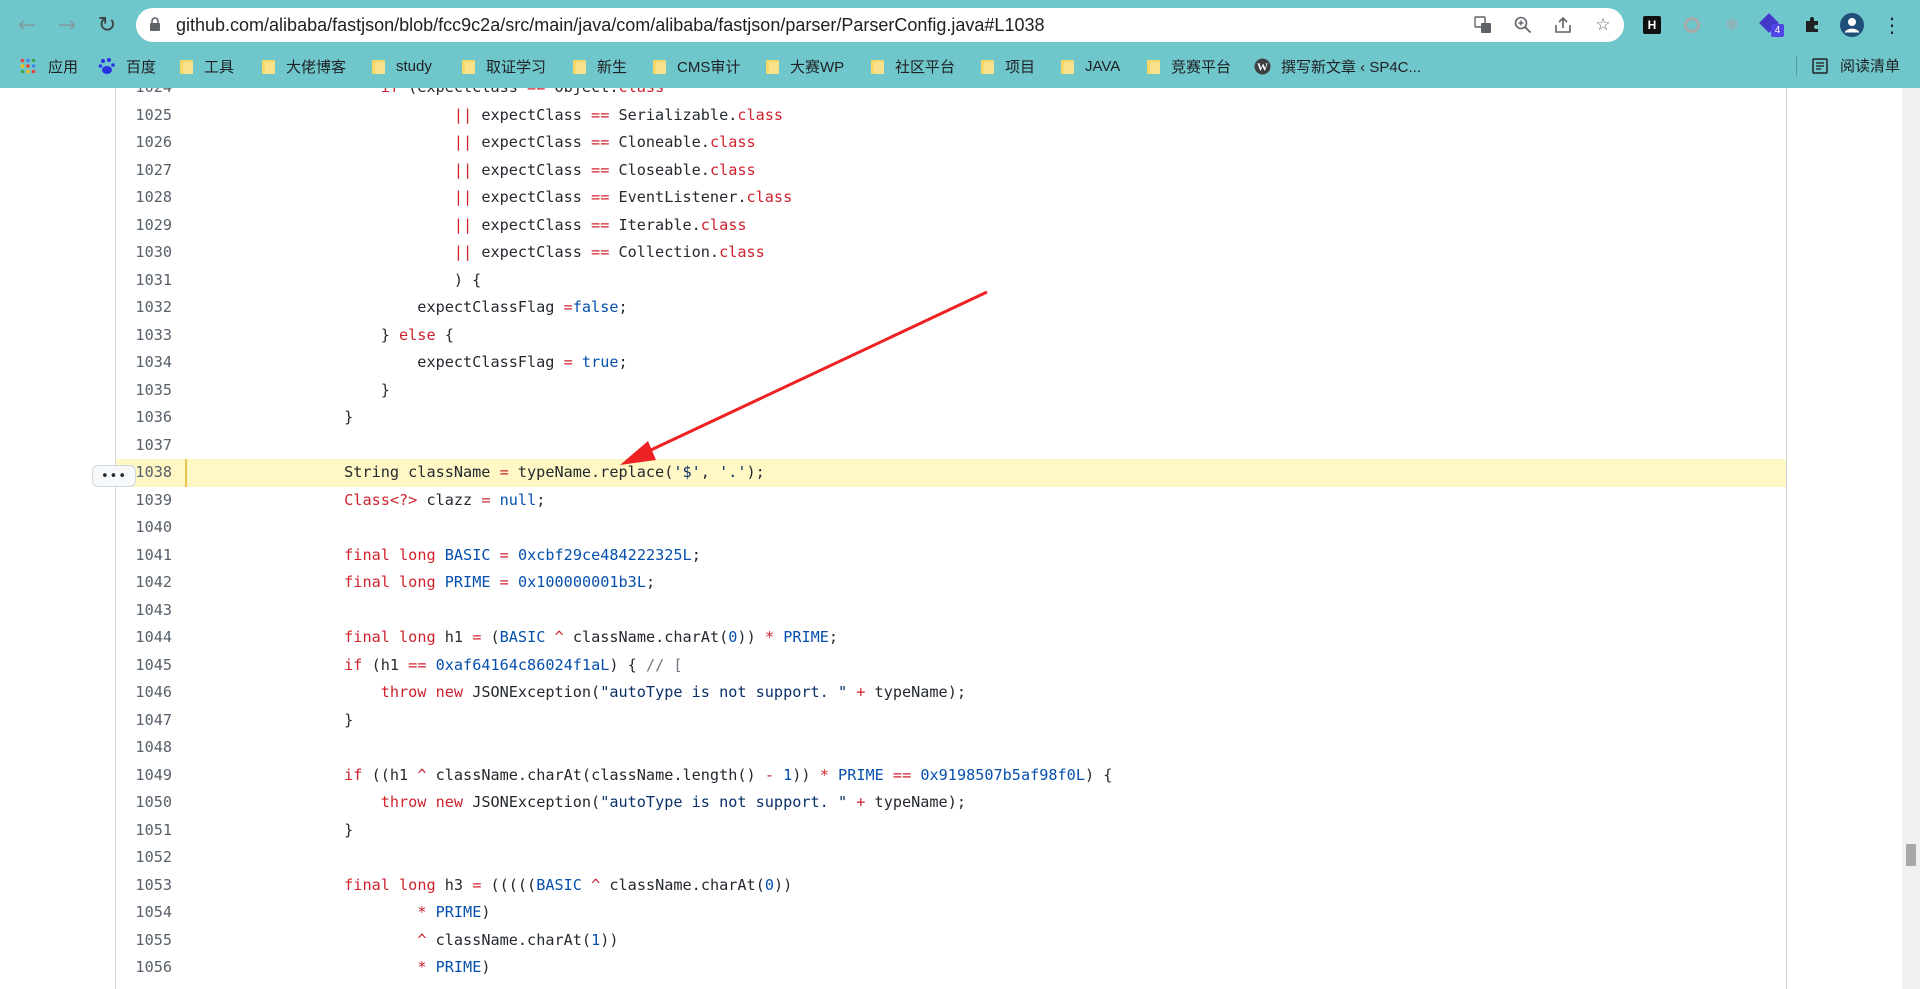  What do you see at coordinates (1652, 25) in the screenshot?
I see `extension-h-icon: H` at bounding box center [1652, 25].